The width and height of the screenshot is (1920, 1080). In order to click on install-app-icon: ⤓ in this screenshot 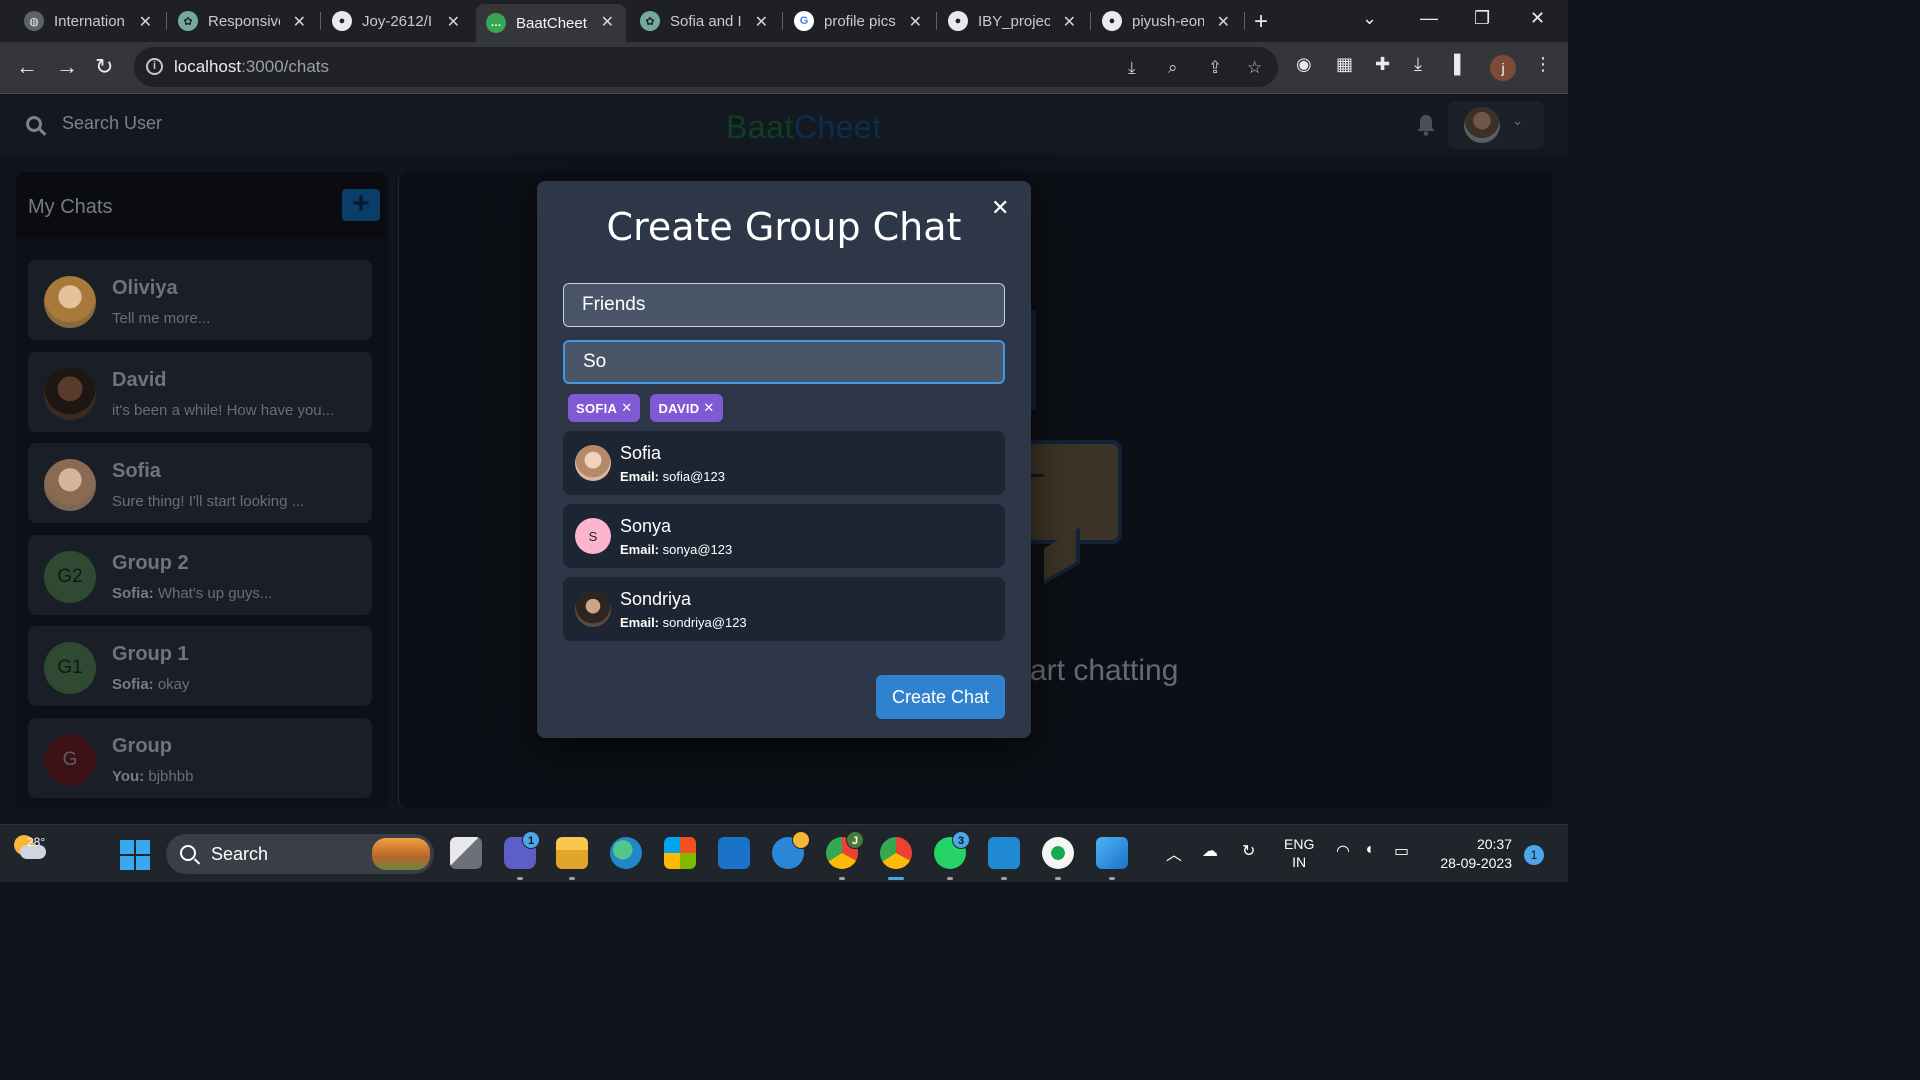, I will do `click(1132, 68)`.